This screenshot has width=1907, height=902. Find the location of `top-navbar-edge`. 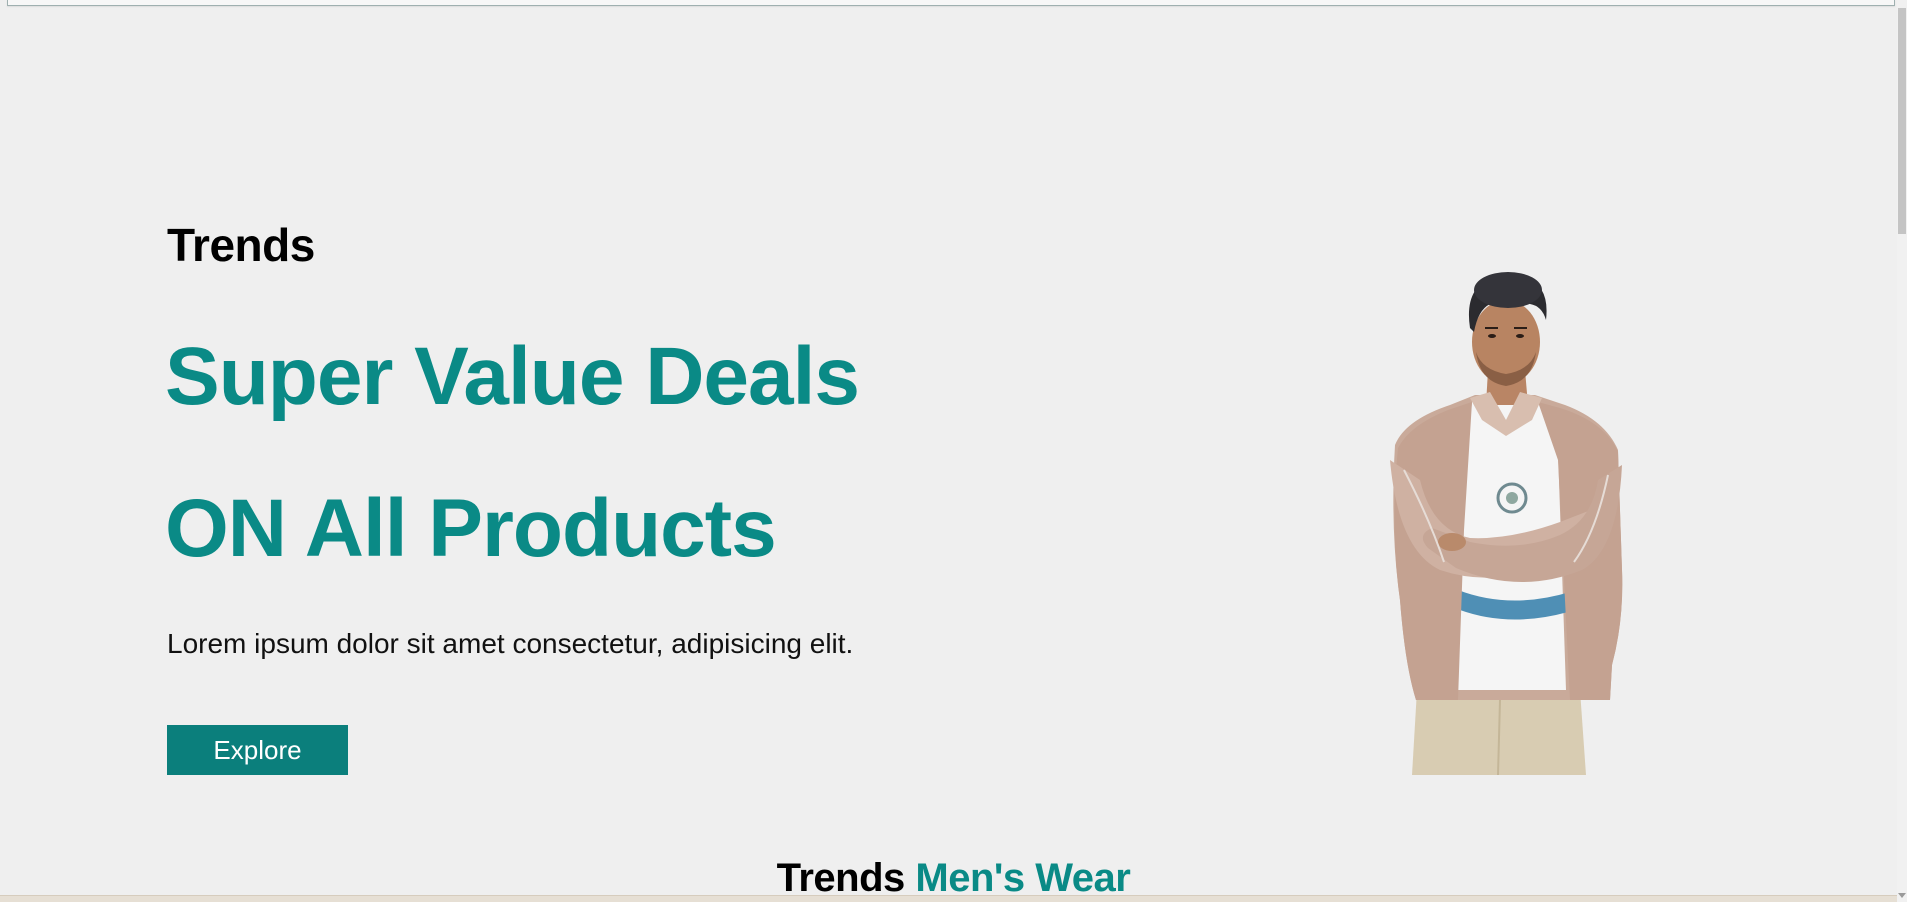

top-navbar-edge is located at coordinates (951, 3).